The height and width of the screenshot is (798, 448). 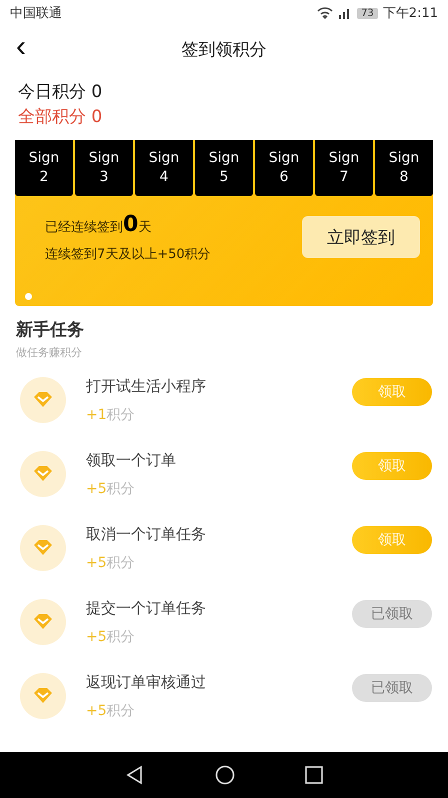 What do you see at coordinates (61, 117) in the screenshot?
I see `total-points: 全部积分 0` at bounding box center [61, 117].